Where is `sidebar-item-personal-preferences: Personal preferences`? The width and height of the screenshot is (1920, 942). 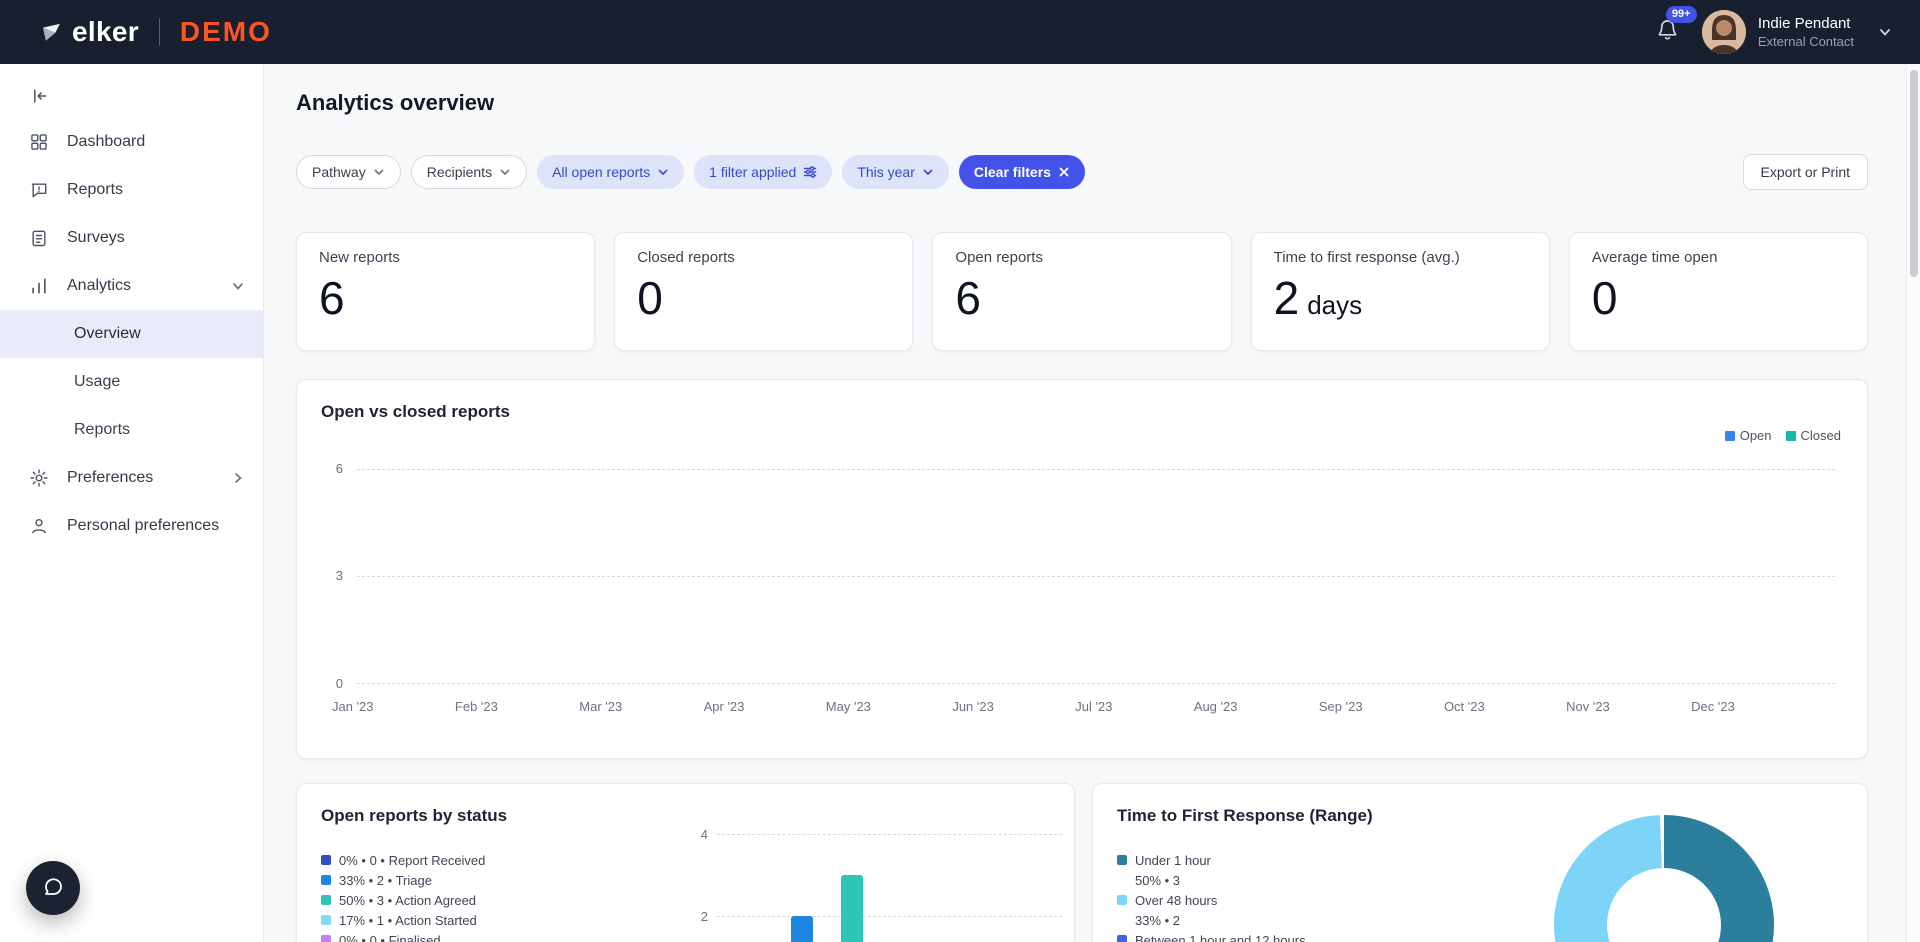
sidebar-item-personal-preferences: Personal preferences is located at coordinates (131, 526).